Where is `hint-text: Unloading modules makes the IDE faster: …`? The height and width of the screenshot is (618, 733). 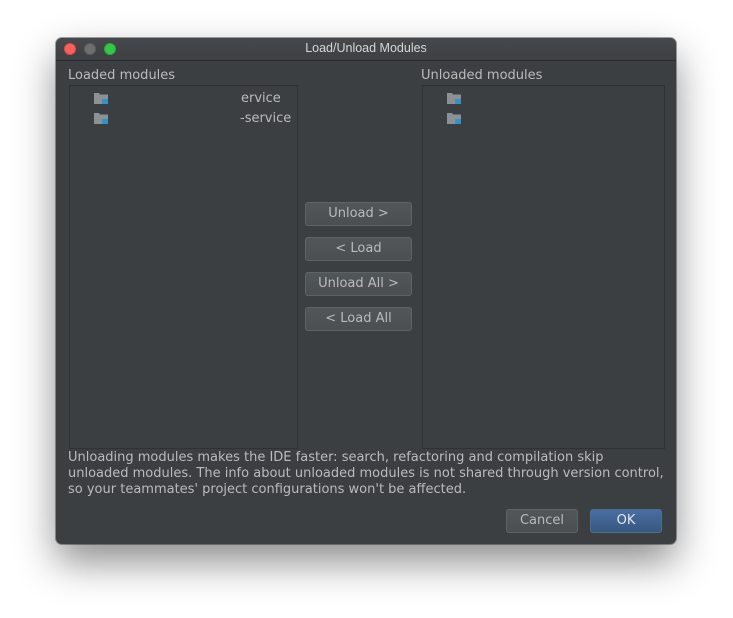 hint-text: Unloading modules makes the IDE faster: … is located at coordinates (366, 473).